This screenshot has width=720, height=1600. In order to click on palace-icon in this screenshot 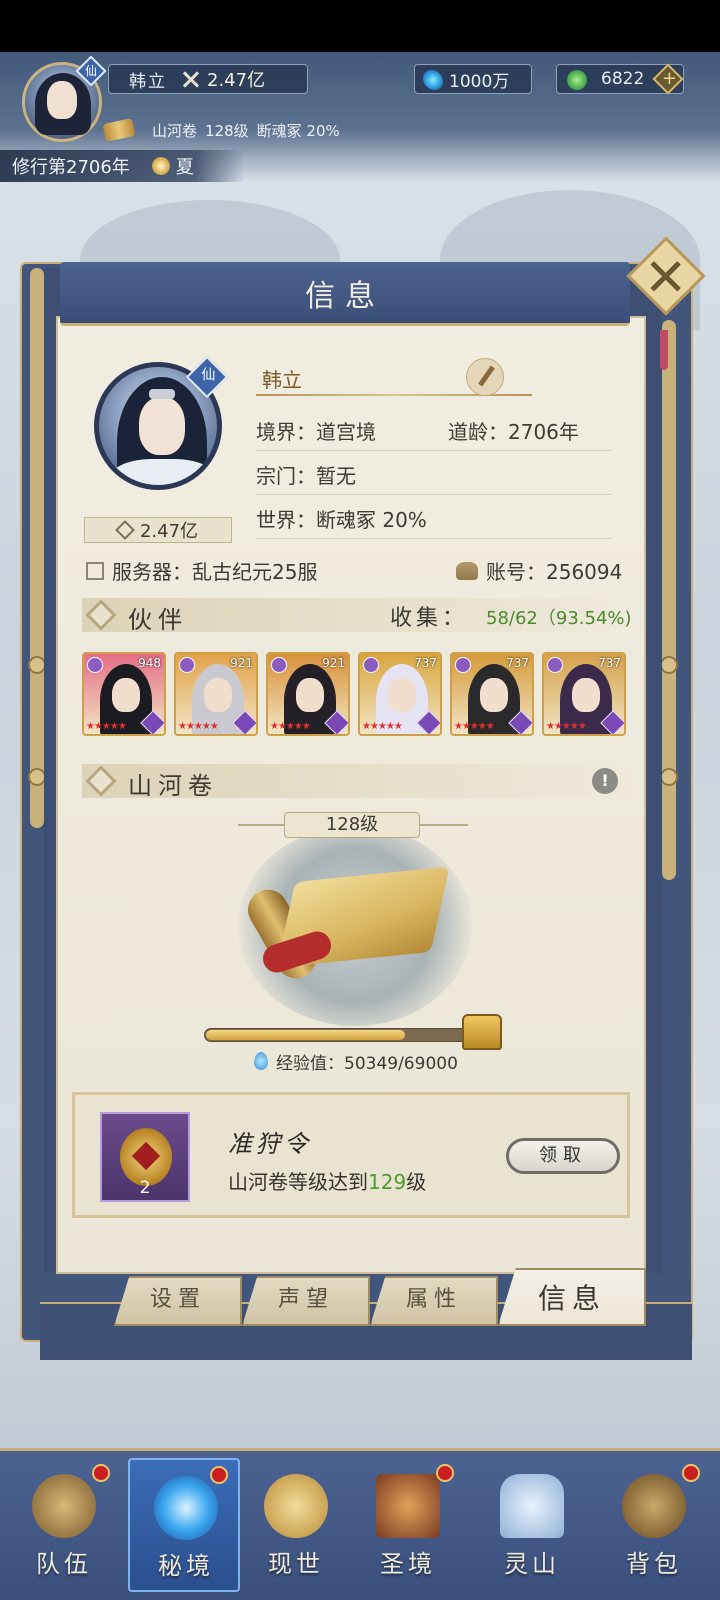, I will do `click(408, 1506)`.